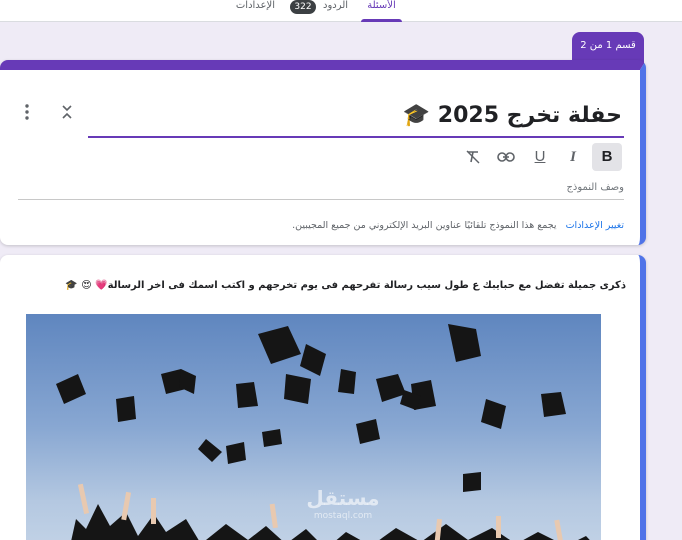 The image size is (682, 540). What do you see at coordinates (321, 11) in the screenshot?
I see `tab-responses: 322 الردود` at bounding box center [321, 11].